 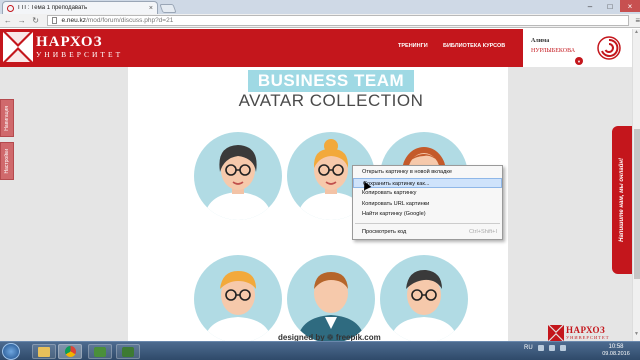 I want to click on site-logo: НАРХОЗ УНИВЕРСИТЕТ, so click(x=67, y=47).